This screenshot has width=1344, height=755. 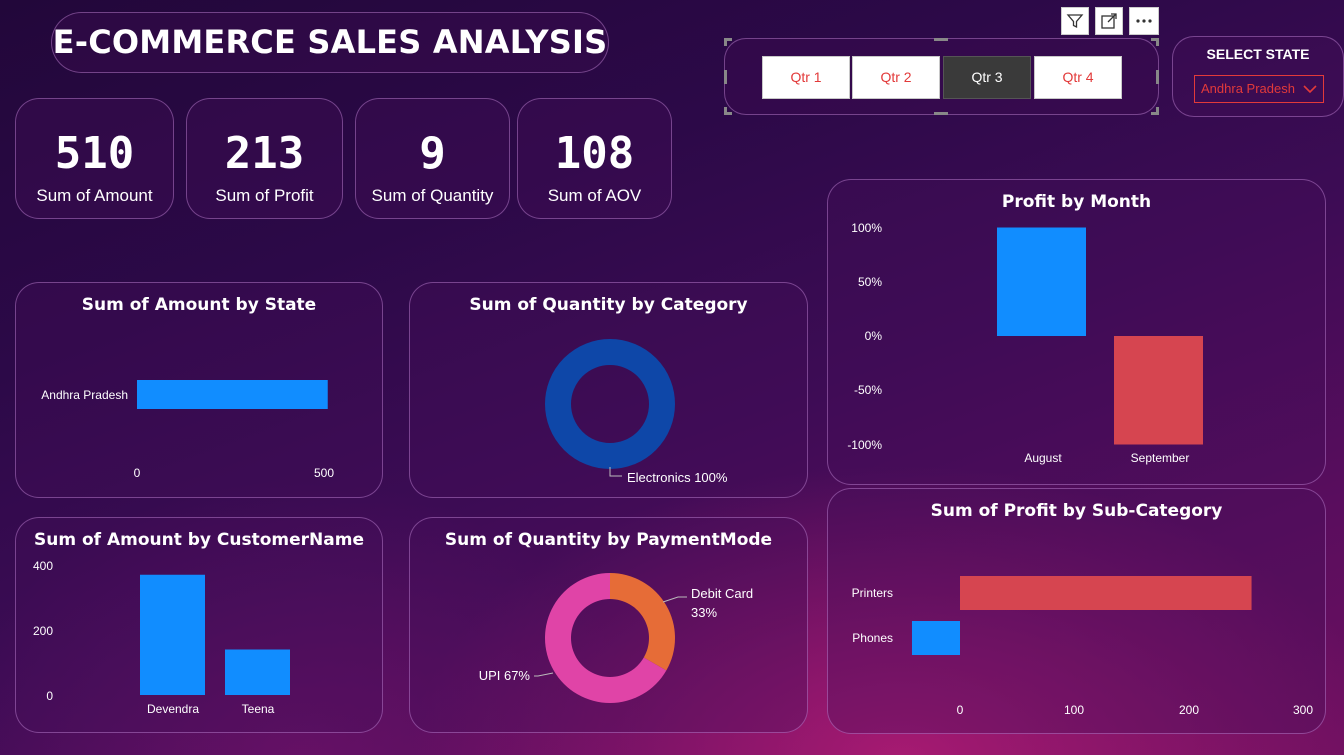 I want to click on x-category-label: Devendra, so click(x=173, y=709).